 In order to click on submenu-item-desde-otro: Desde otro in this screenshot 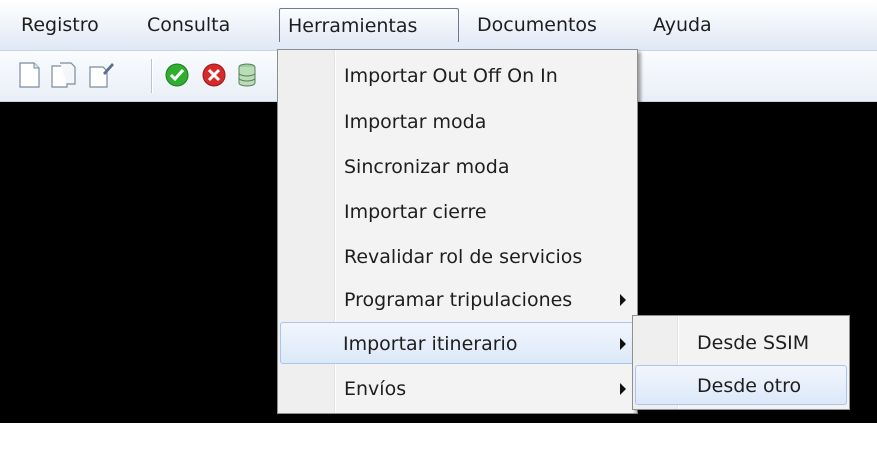, I will do `click(741, 385)`.